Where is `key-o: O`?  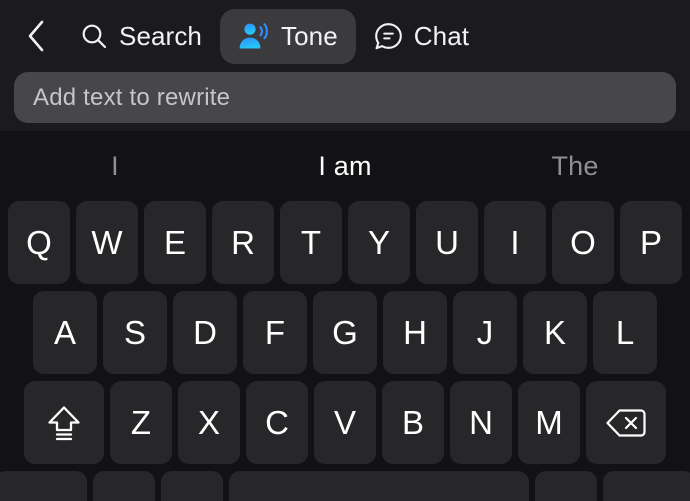
key-o: O is located at coordinates (583, 242).